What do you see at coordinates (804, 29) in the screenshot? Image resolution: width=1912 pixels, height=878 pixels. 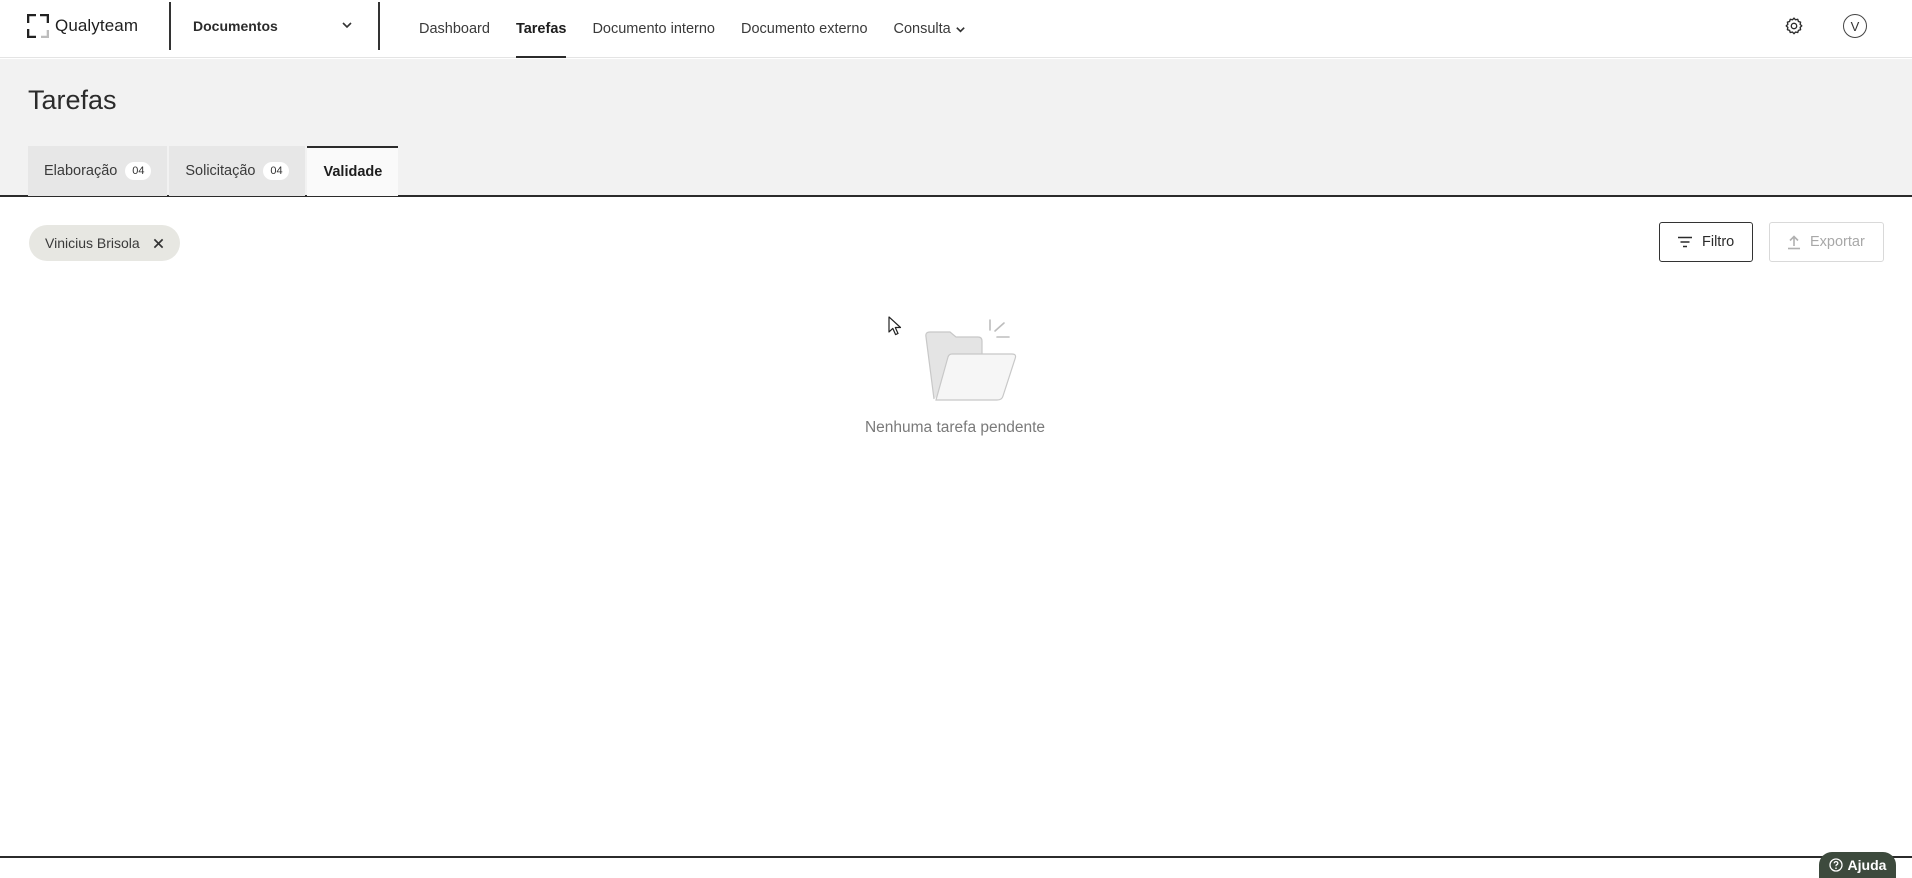 I see `nav-item-documento-externo: Documento externo` at bounding box center [804, 29].